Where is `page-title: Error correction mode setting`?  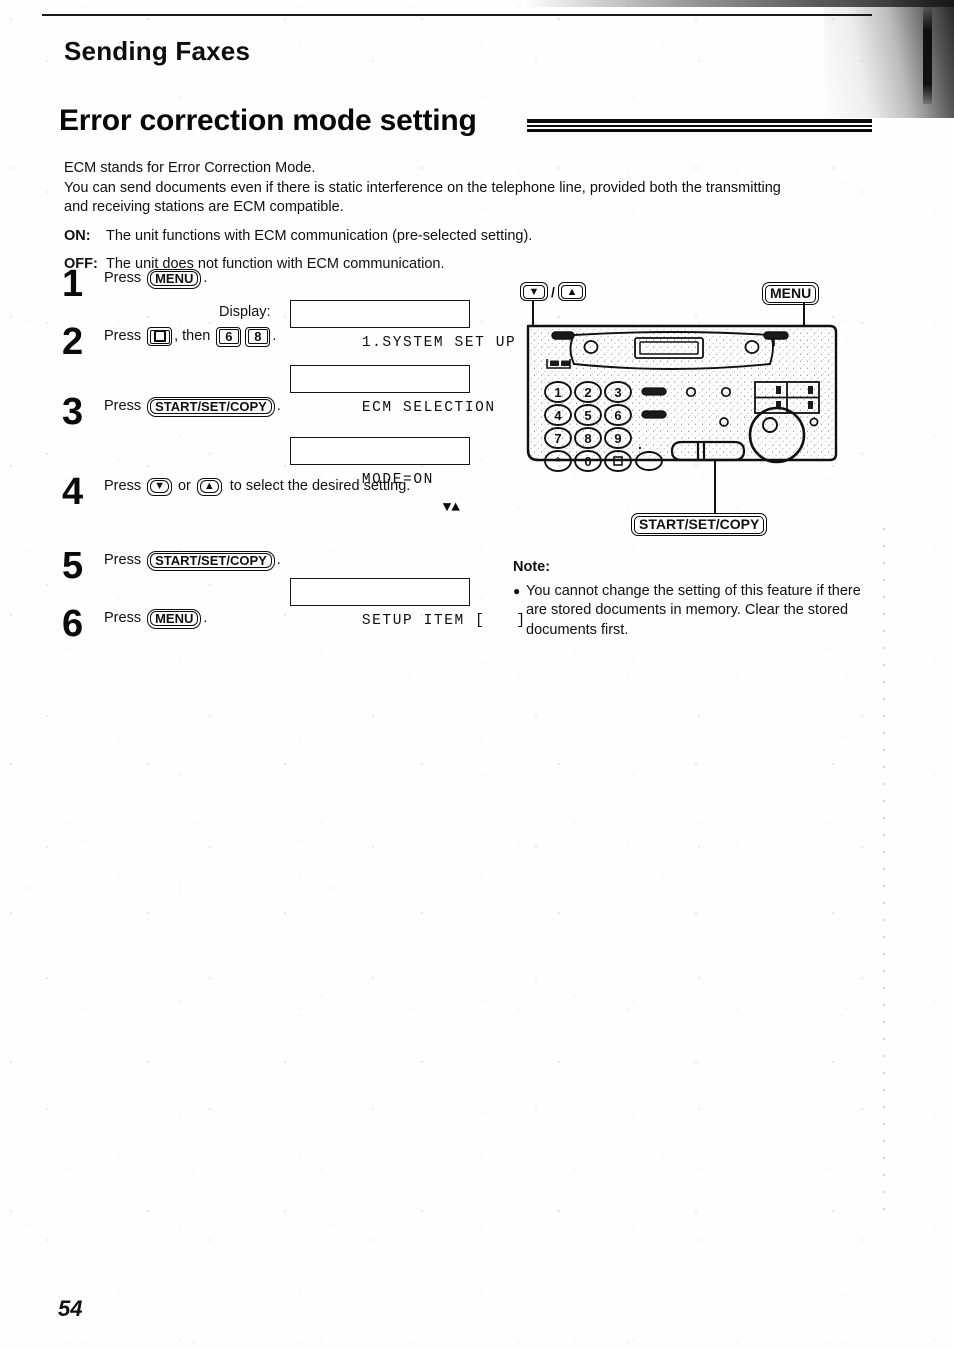 page-title: Error correction mode setting is located at coordinates (268, 120).